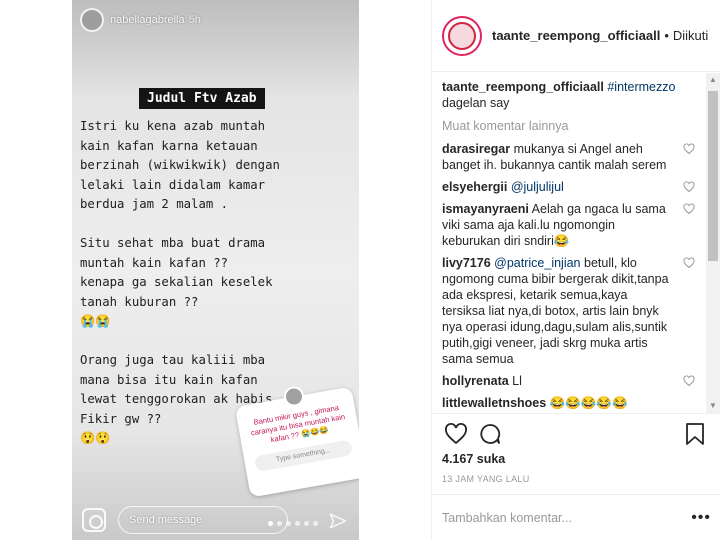 The image size is (720, 540). What do you see at coordinates (476, 149) in the screenshot?
I see `comment-username: darasiregar` at bounding box center [476, 149].